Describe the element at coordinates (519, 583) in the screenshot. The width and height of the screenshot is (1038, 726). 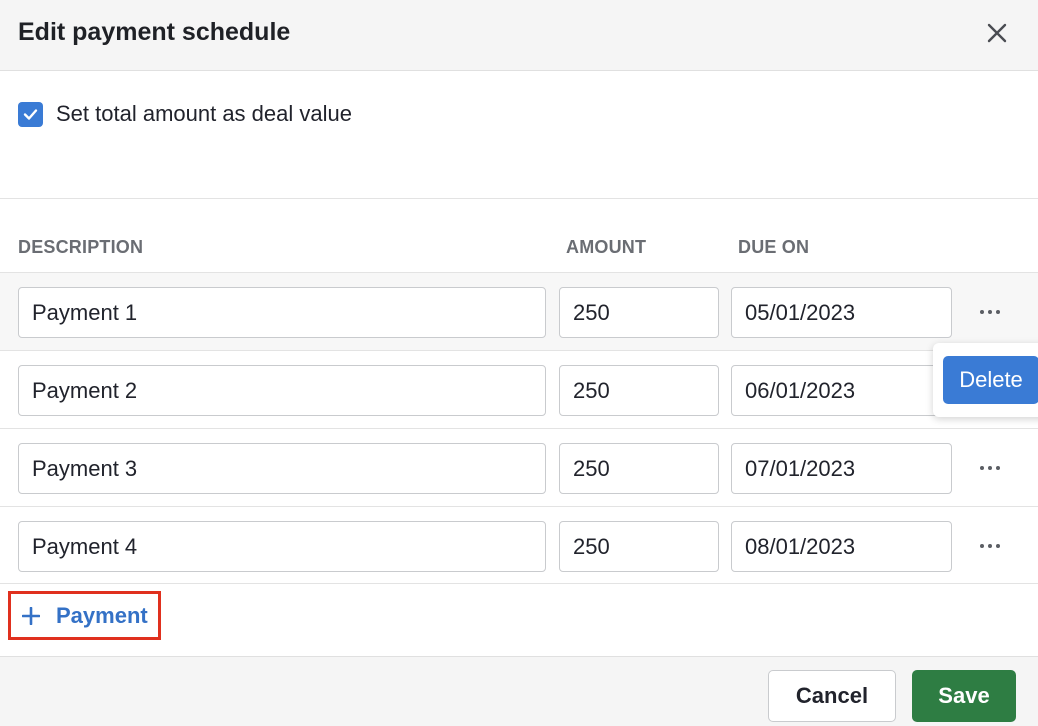
I see `table-bottom-divider` at that location.